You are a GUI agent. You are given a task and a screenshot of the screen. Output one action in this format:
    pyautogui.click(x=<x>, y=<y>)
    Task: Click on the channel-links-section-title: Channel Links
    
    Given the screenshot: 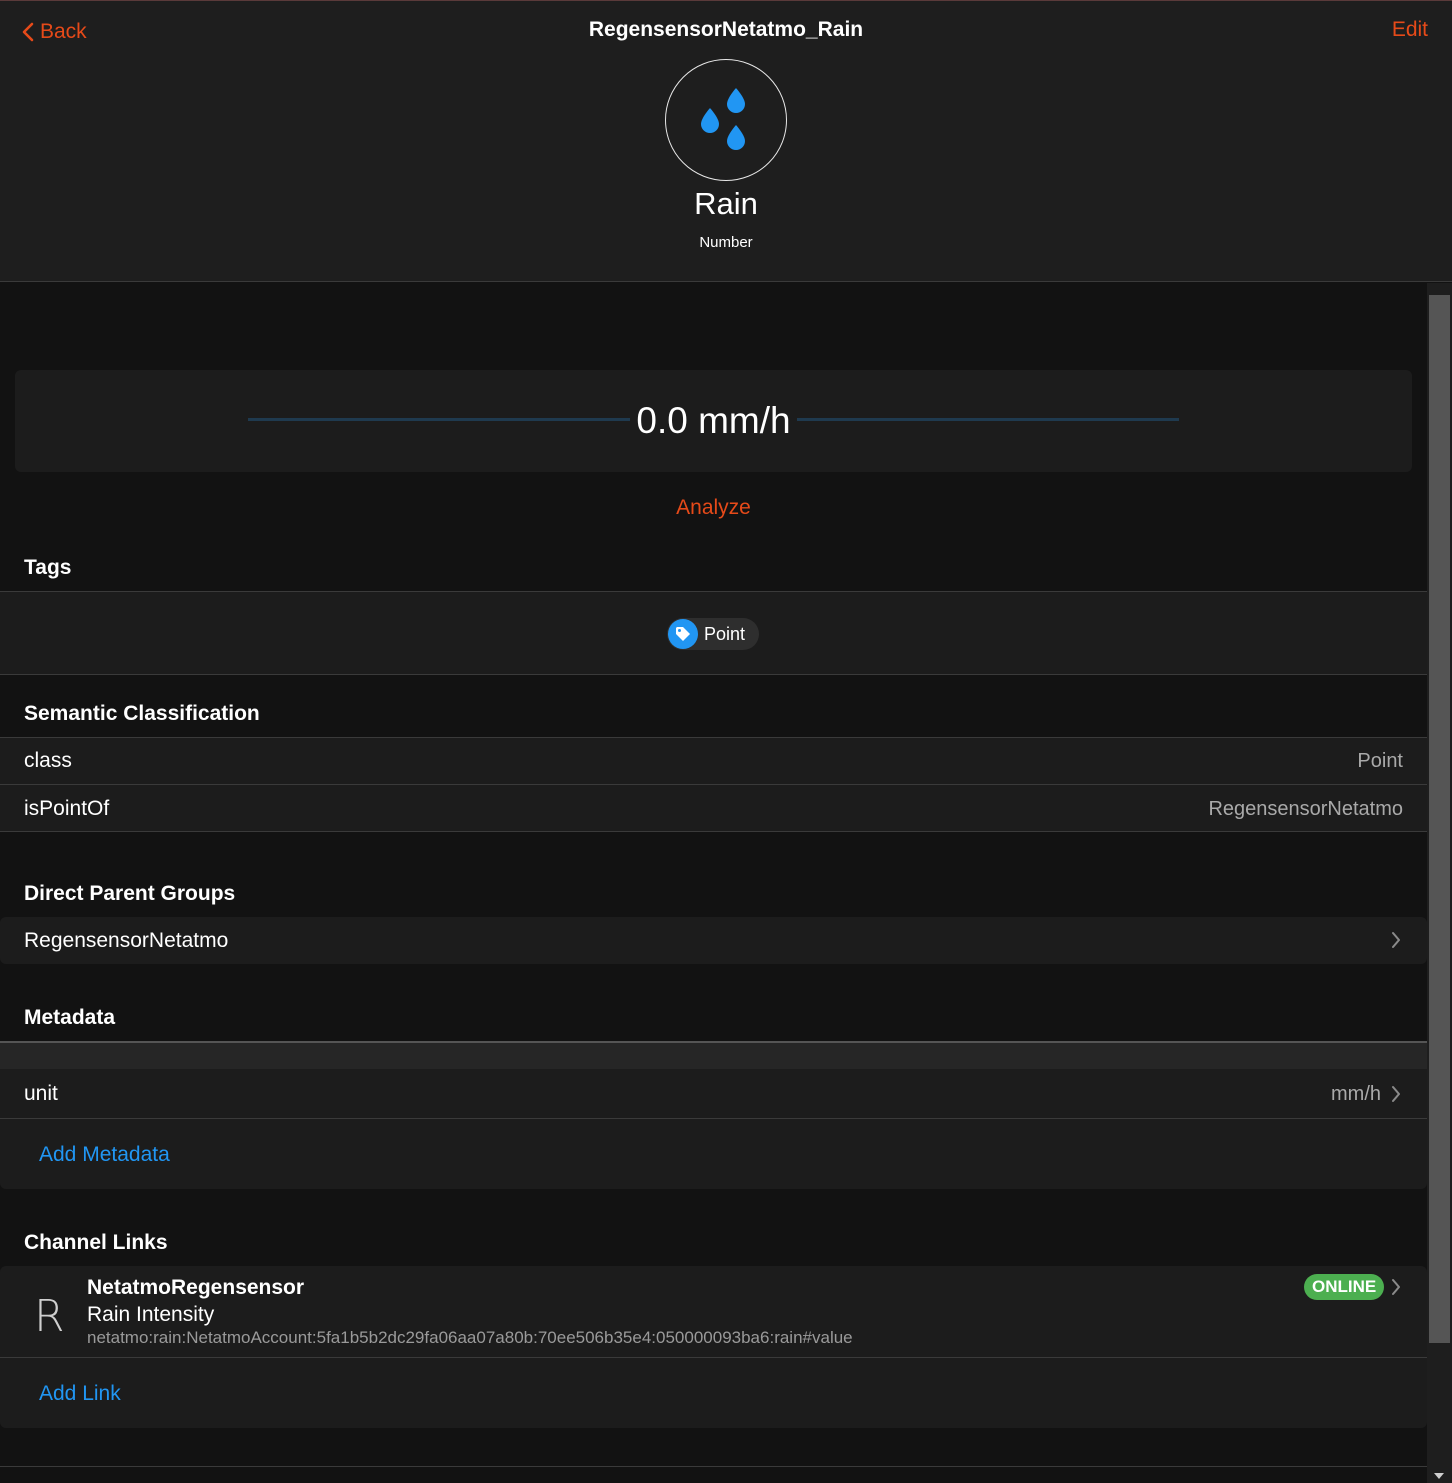 What is the action you would take?
    pyautogui.click(x=96, y=1242)
    